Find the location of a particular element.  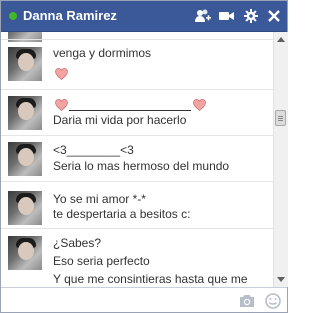

message-text: Eso seria perfecto is located at coordinates (101, 261).